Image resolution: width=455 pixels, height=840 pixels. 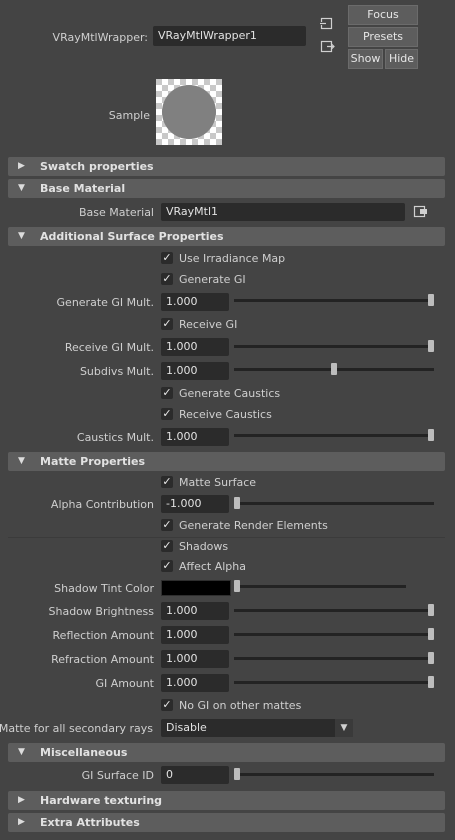 I want to click on caustics-mult-slider, so click(x=334, y=435).